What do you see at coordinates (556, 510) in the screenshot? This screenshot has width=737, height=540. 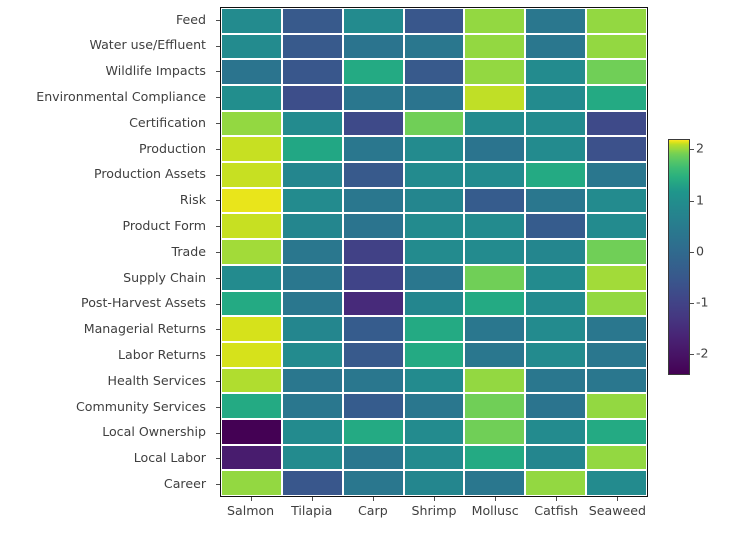 I see `x-axis-label: Catfish` at bounding box center [556, 510].